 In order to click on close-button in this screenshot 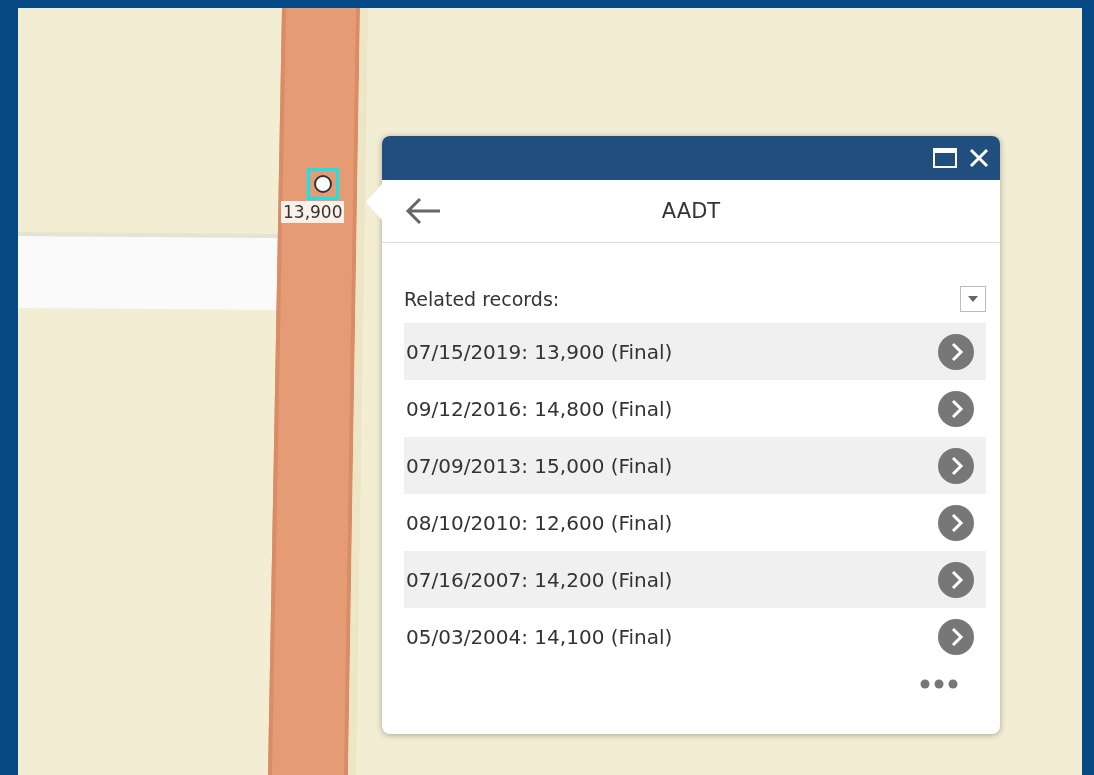, I will do `click(979, 158)`.